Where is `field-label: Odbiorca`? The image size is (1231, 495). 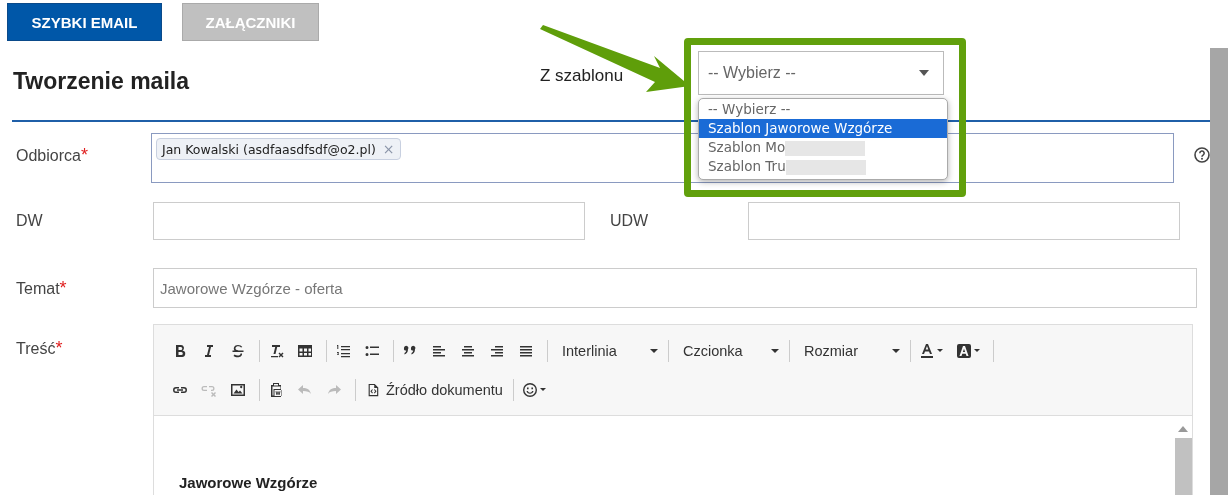
field-label: Odbiorca is located at coordinates (48, 155).